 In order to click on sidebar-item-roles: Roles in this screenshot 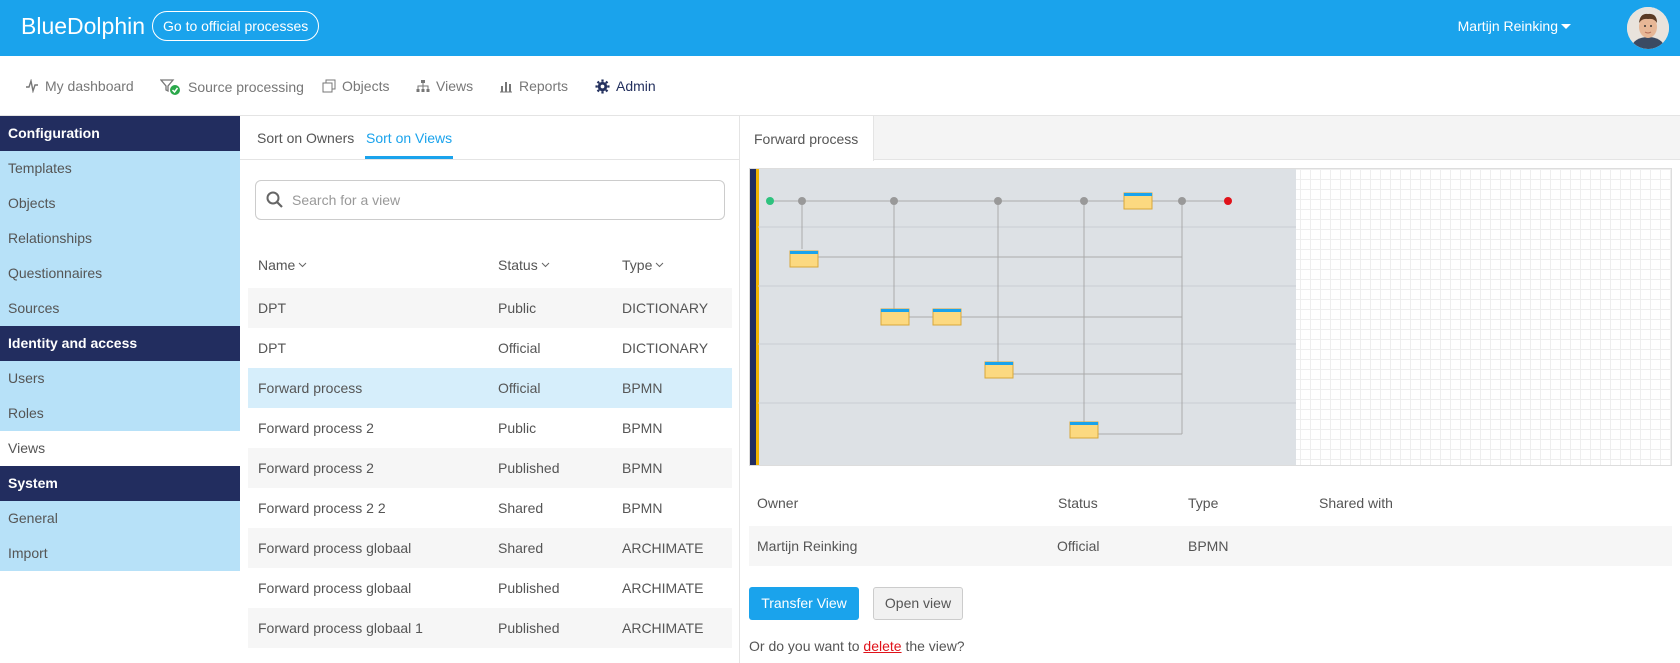, I will do `click(120, 413)`.